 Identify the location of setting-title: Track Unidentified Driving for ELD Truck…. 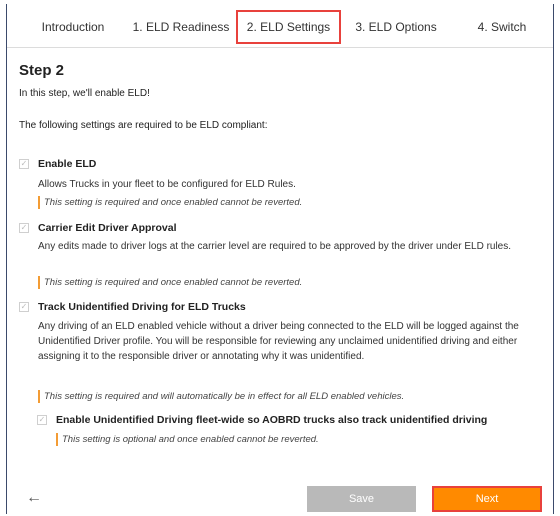
(142, 307).